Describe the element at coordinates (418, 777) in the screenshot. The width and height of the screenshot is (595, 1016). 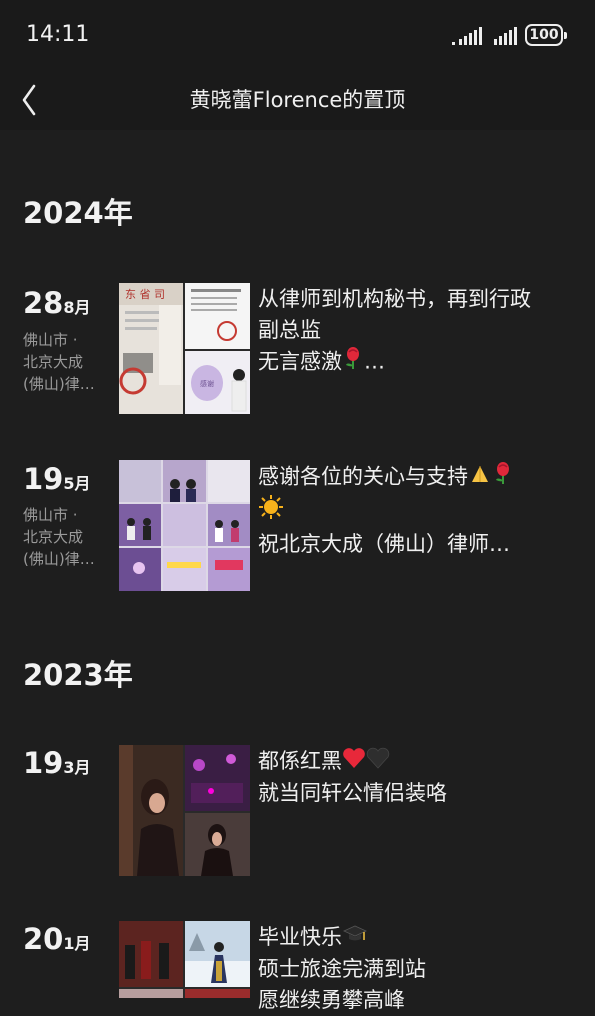
I see `post-caption: 都係红黑 就当同轩公情侣装咯` at that location.